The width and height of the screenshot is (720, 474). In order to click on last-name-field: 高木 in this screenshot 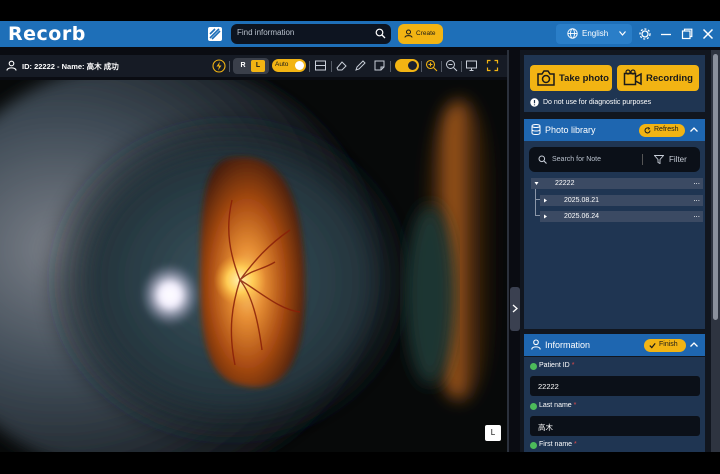, I will do `click(615, 426)`.